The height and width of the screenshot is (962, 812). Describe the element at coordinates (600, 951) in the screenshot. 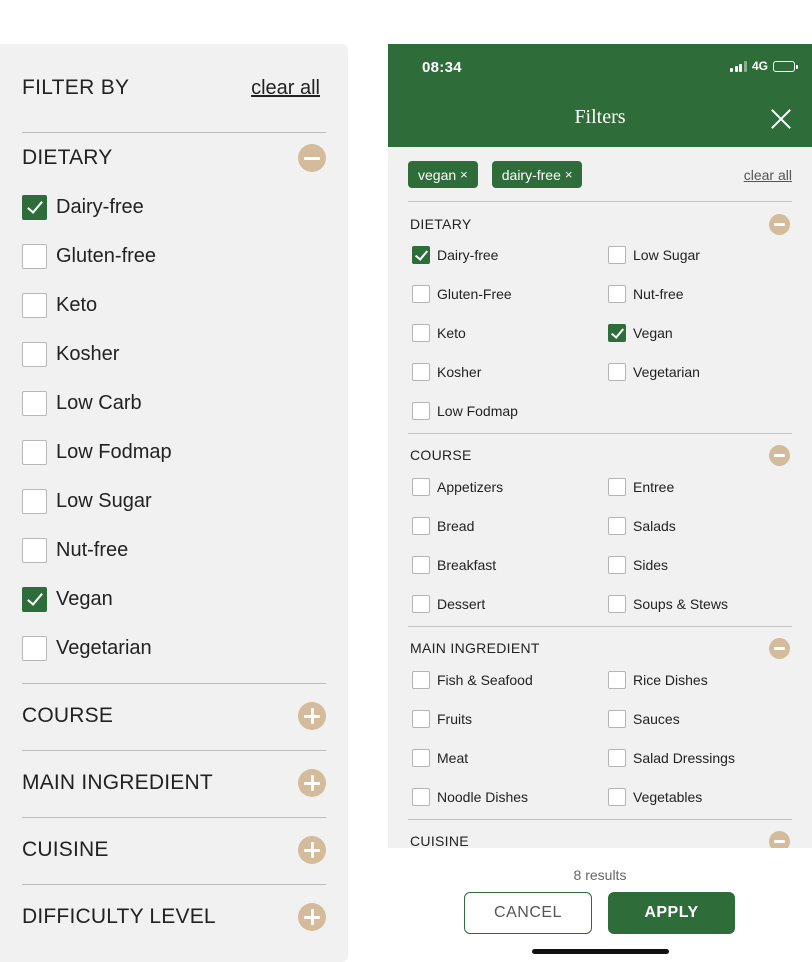

I see `home-indicator` at that location.